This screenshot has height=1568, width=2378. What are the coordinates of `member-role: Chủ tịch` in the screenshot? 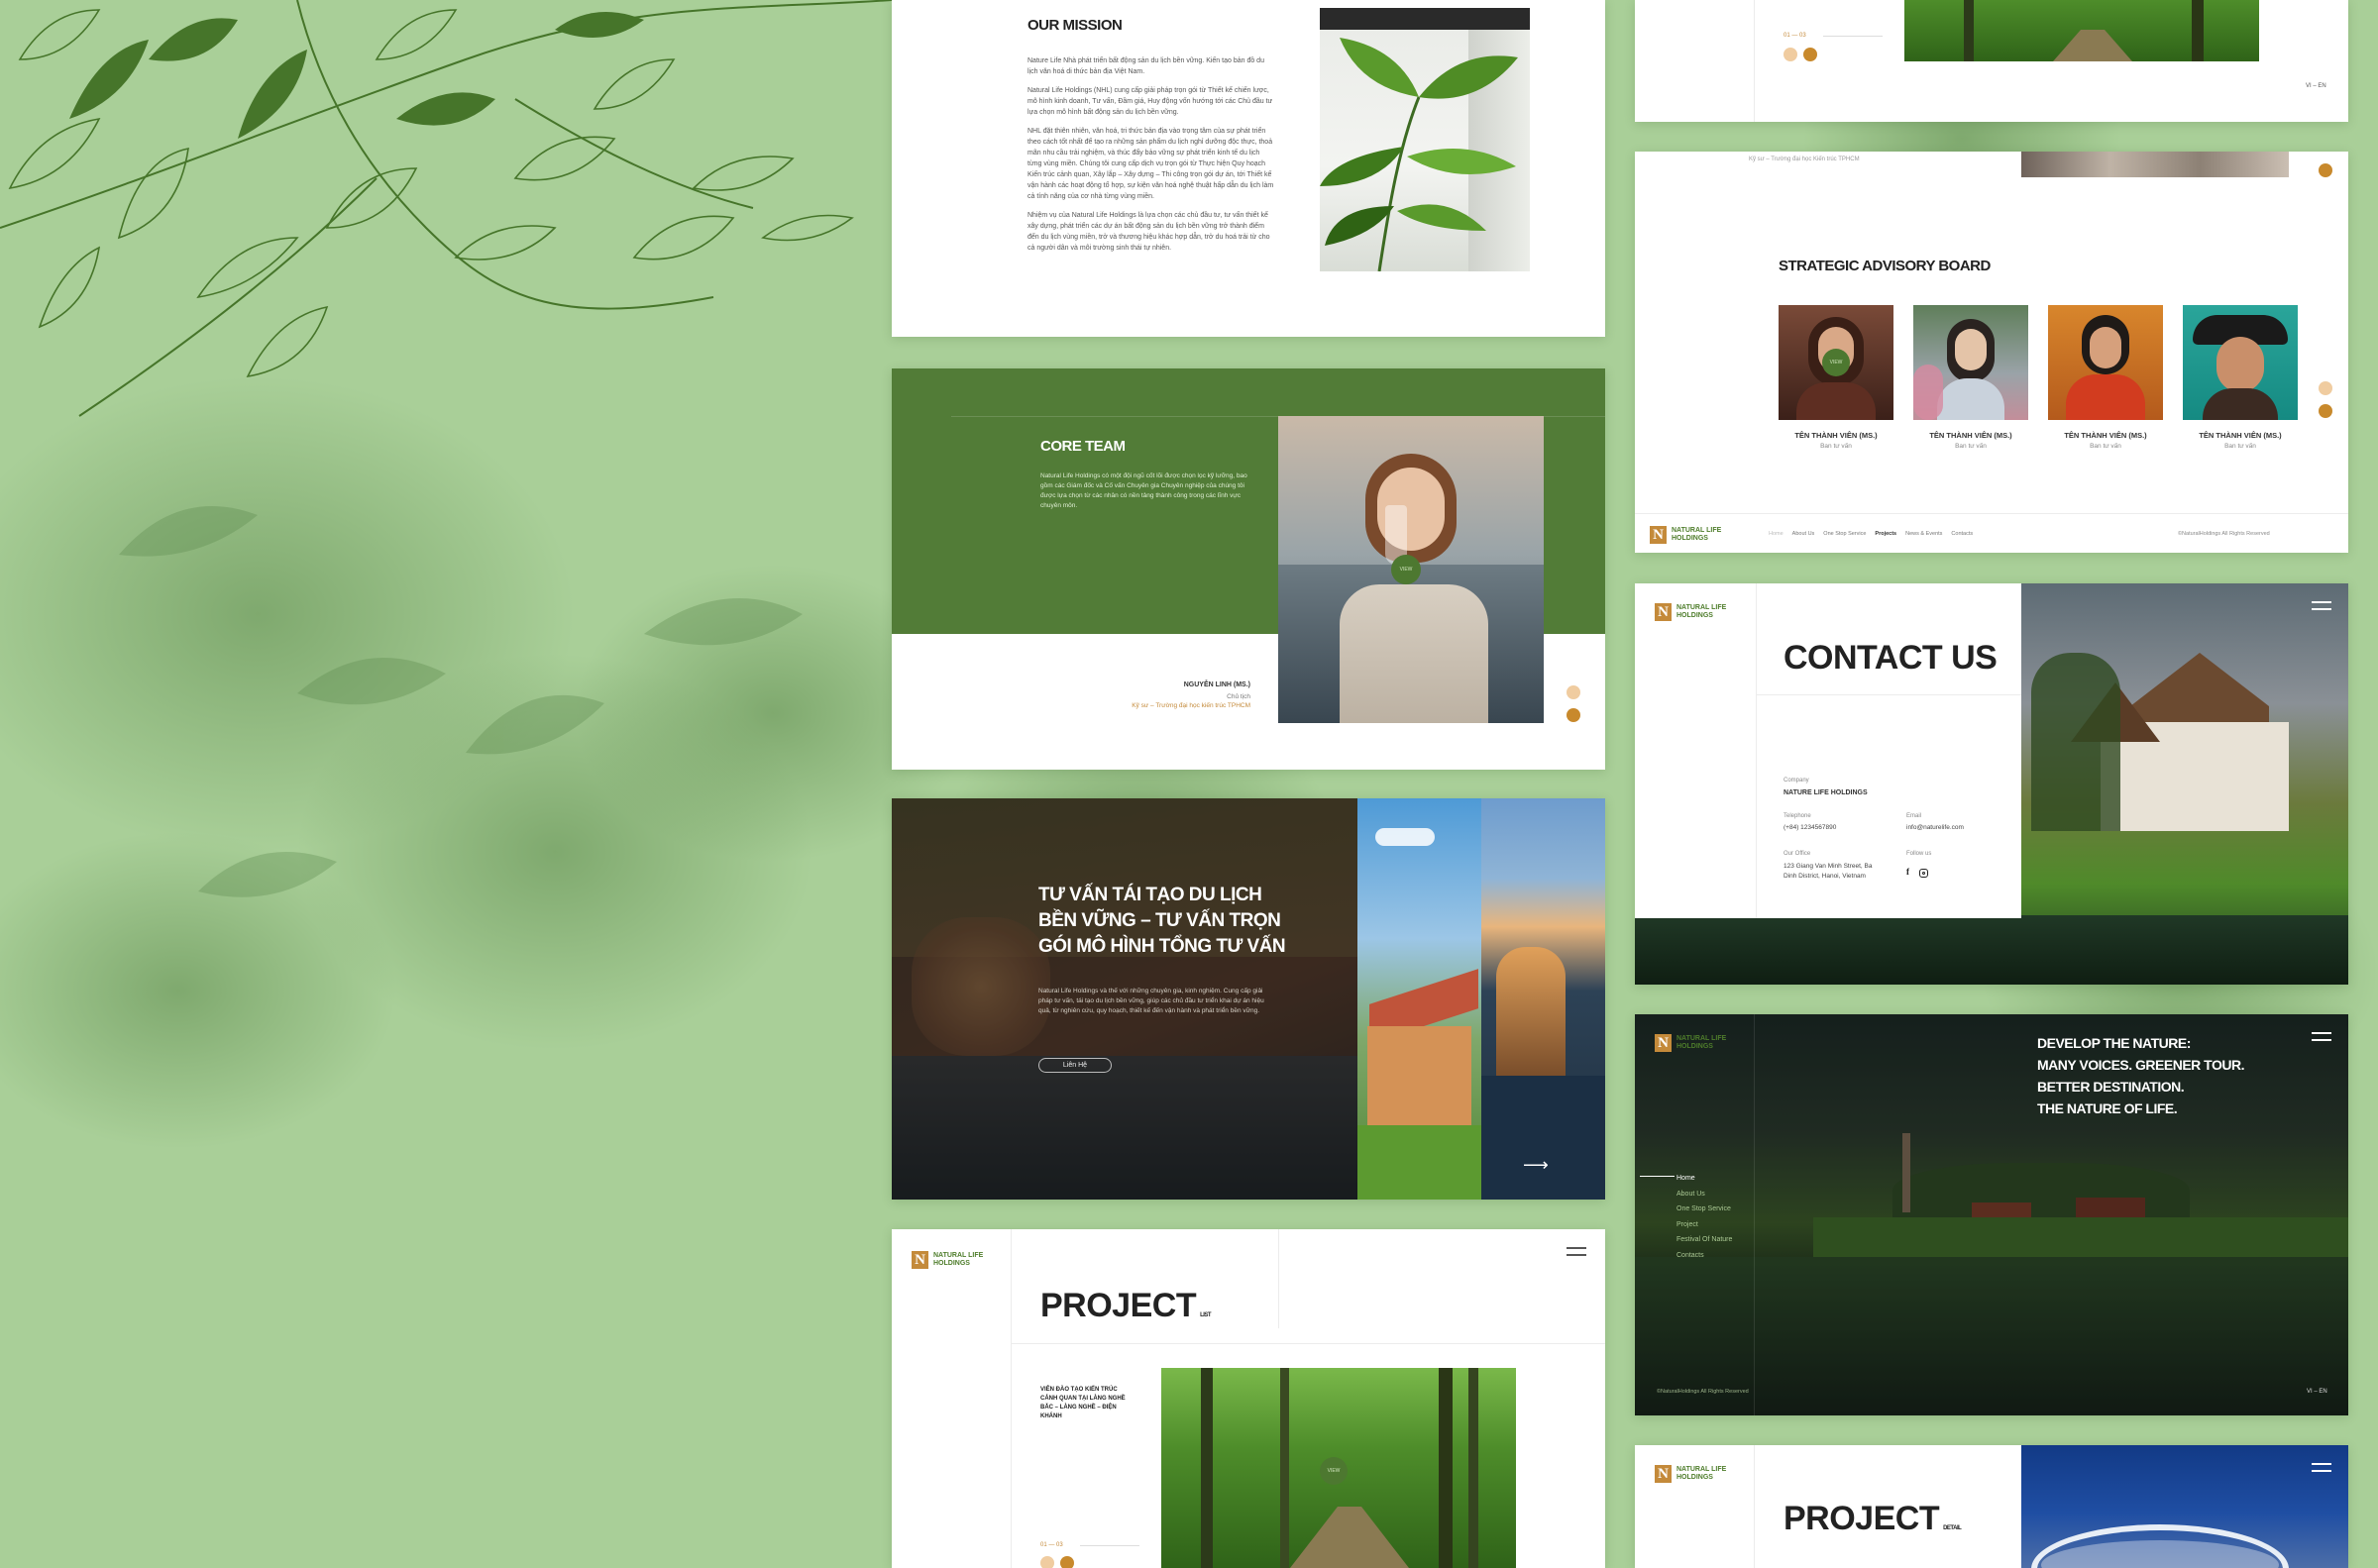 It's located at (1239, 696).